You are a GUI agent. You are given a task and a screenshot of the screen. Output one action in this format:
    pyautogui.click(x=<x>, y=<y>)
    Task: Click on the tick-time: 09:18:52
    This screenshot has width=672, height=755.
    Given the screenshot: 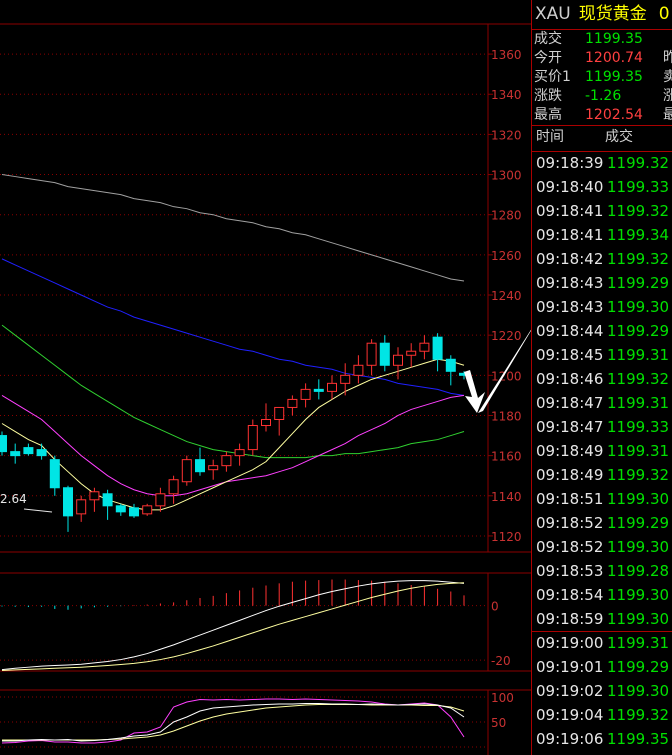 What is the action you would take?
    pyautogui.click(x=570, y=523)
    